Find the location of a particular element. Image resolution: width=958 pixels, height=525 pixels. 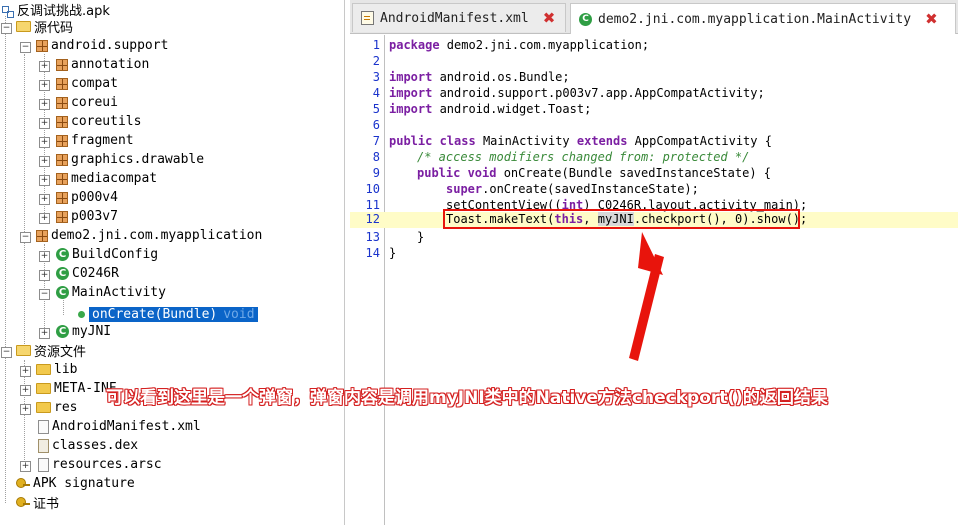

file-label: AndroidManifest.xml is located at coordinates (126, 426).